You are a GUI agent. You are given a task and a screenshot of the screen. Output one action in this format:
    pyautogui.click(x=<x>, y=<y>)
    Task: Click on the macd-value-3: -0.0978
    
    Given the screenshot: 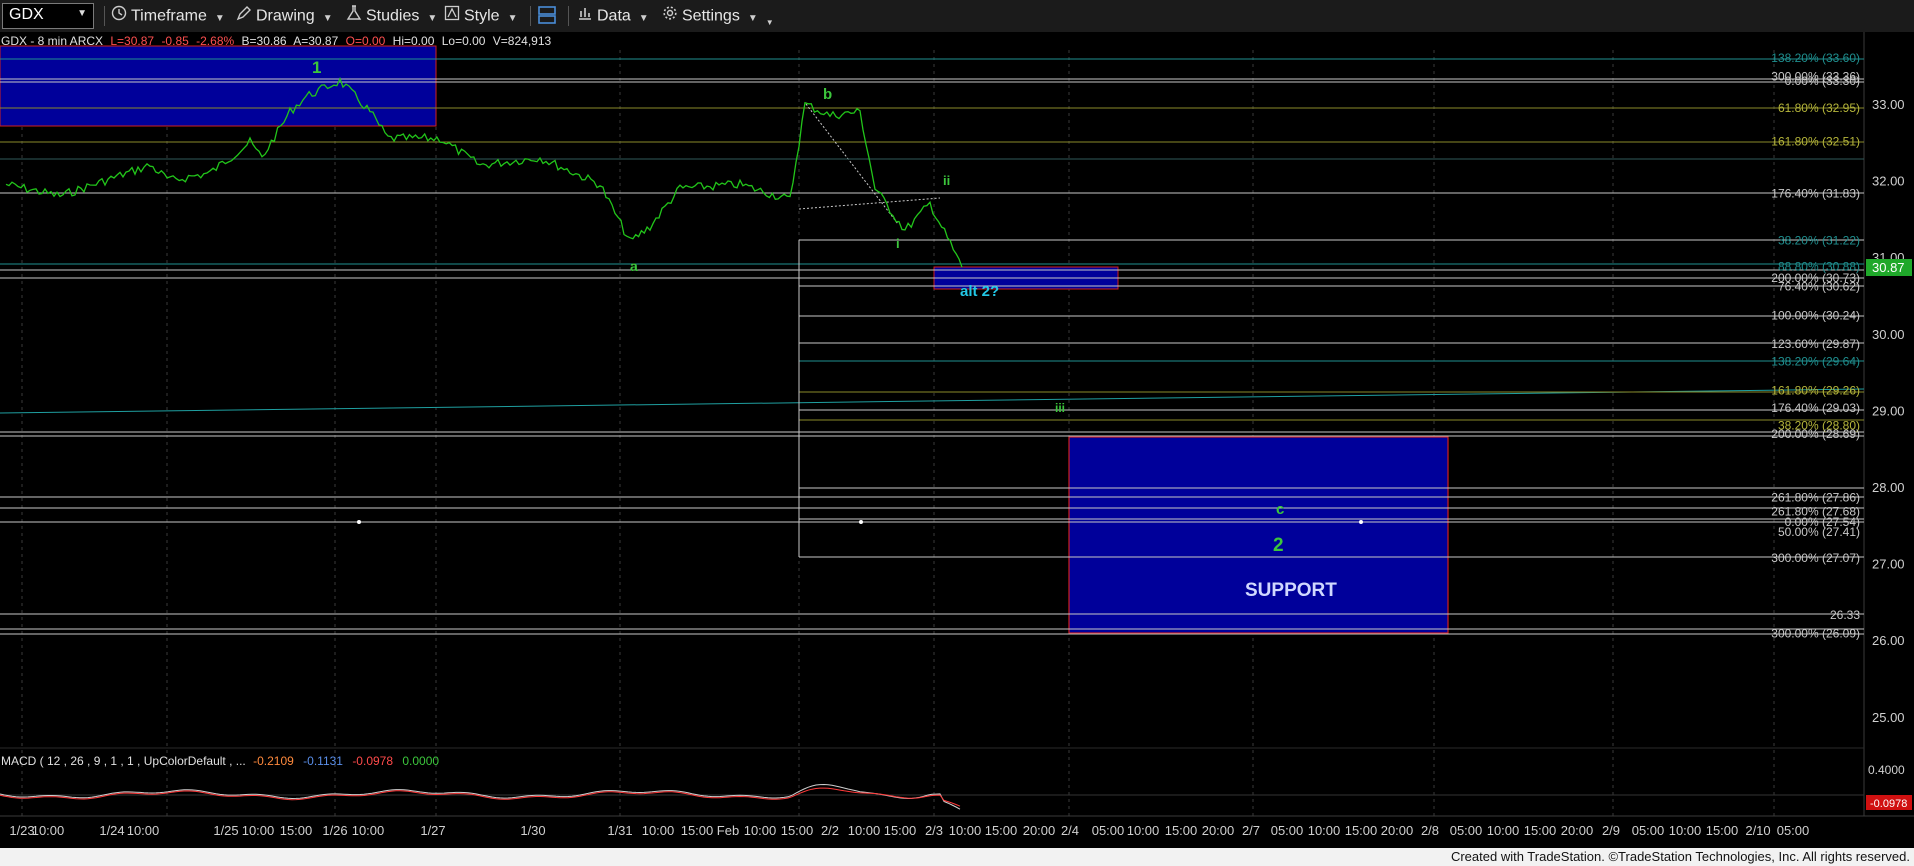 What is the action you would take?
    pyautogui.click(x=372, y=761)
    